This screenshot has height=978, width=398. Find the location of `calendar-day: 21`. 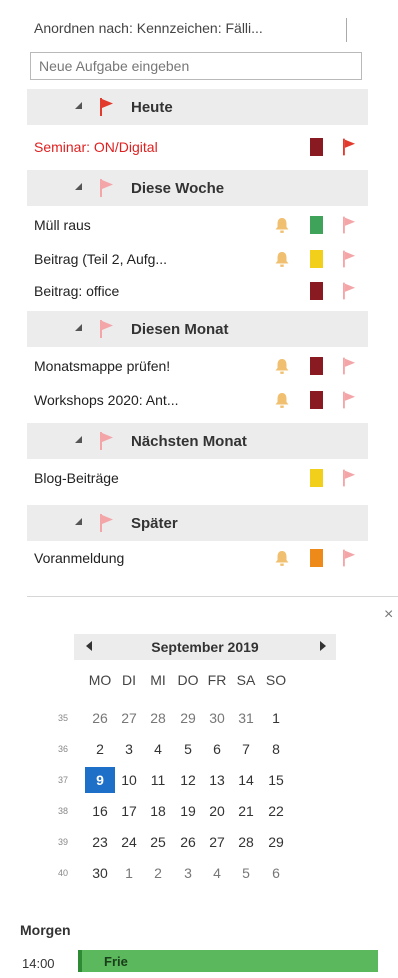

calendar-day: 21 is located at coordinates (246, 811).